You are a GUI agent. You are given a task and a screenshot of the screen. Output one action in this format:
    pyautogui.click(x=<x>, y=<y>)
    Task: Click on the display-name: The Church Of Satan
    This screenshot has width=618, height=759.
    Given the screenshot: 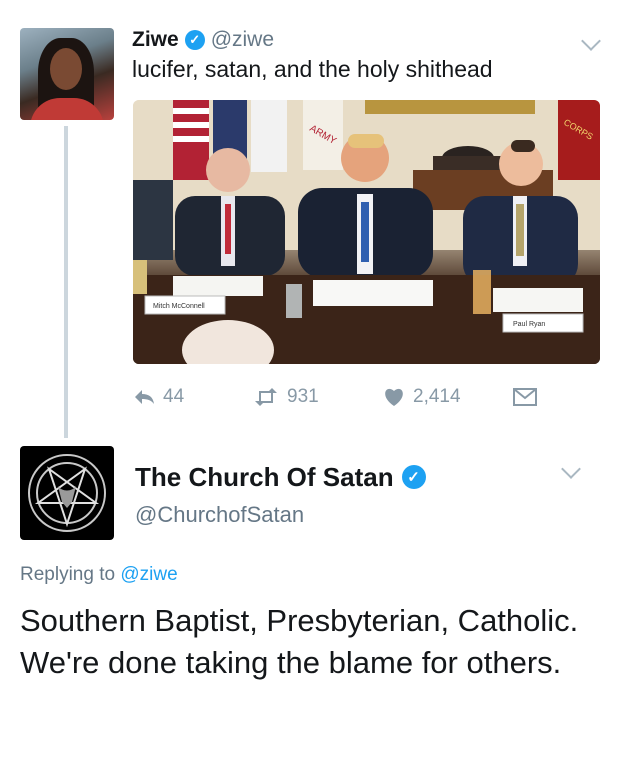 What is the action you would take?
    pyautogui.click(x=264, y=477)
    